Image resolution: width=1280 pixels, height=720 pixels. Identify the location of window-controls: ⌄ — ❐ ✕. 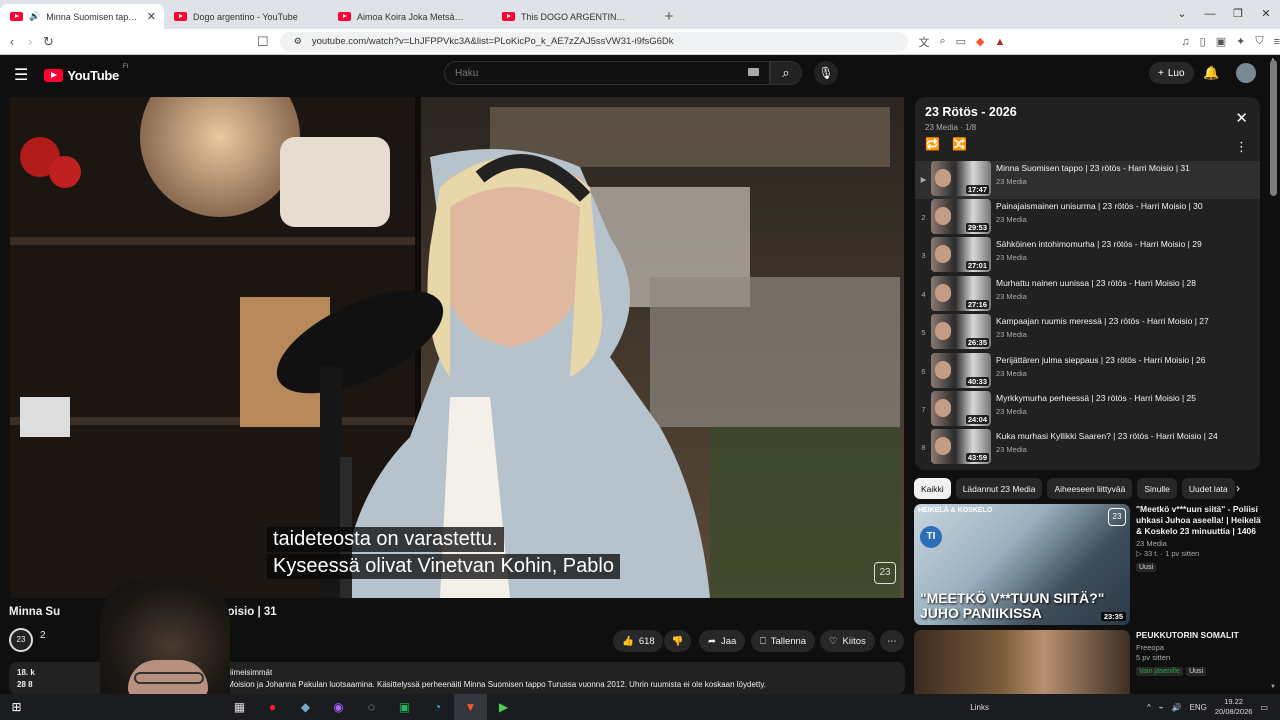
(1224, 14).